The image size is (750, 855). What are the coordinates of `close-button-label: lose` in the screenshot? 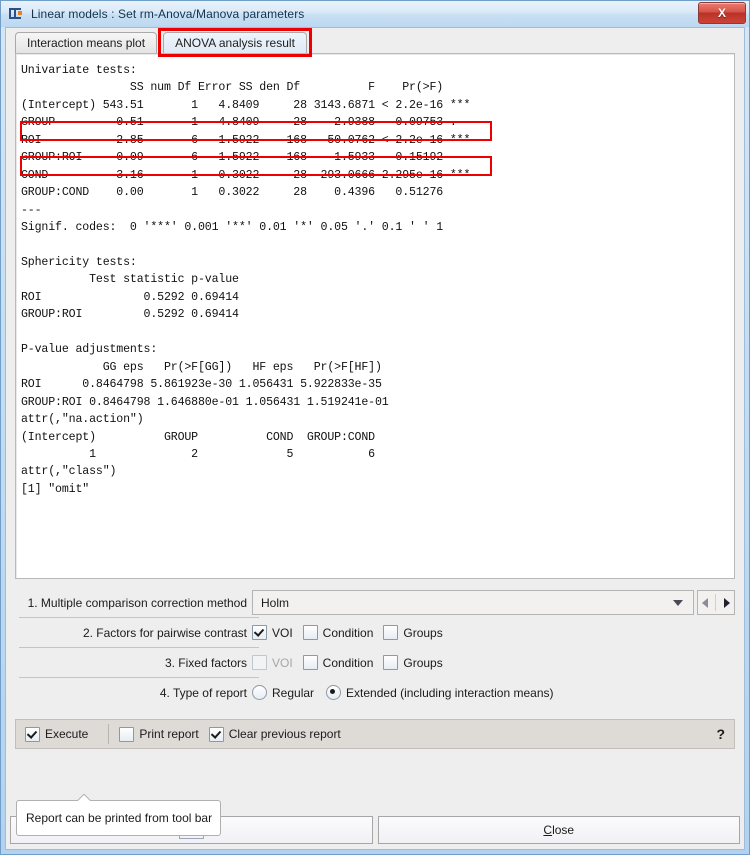 It's located at (563, 830).